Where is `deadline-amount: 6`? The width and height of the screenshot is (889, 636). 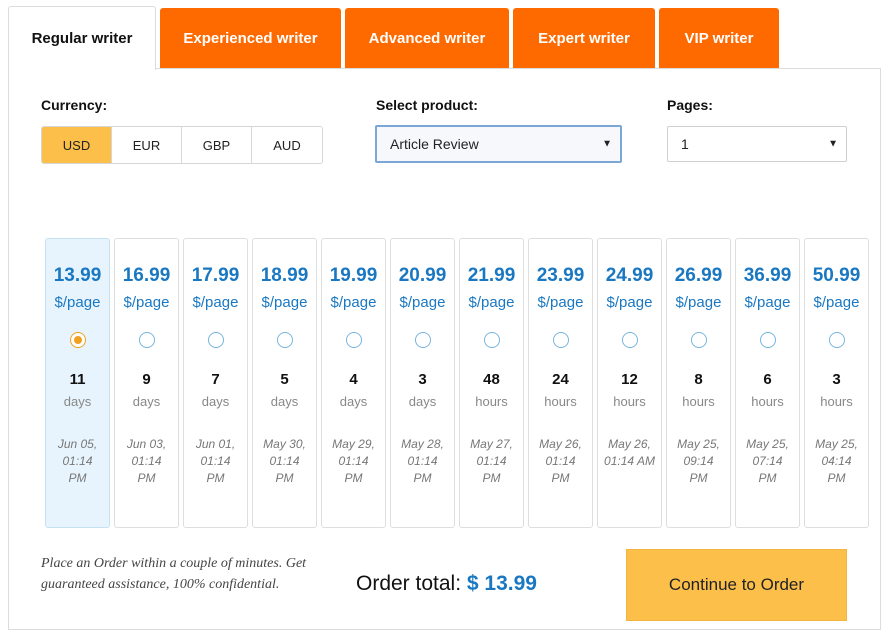 deadline-amount: 6 is located at coordinates (767, 379).